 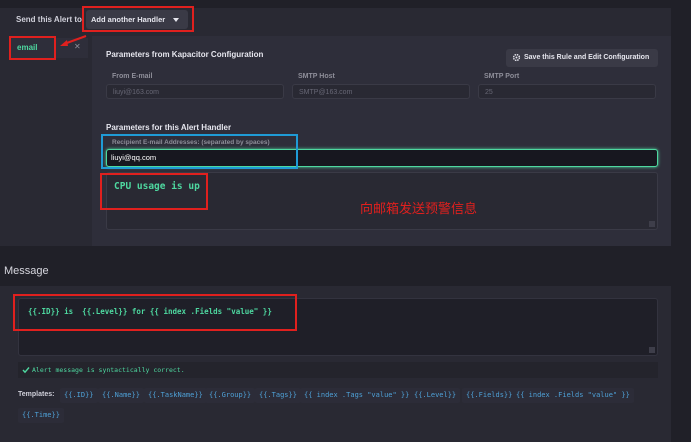 I want to click on smtp-port-field: 25, so click(x=567, y=91).